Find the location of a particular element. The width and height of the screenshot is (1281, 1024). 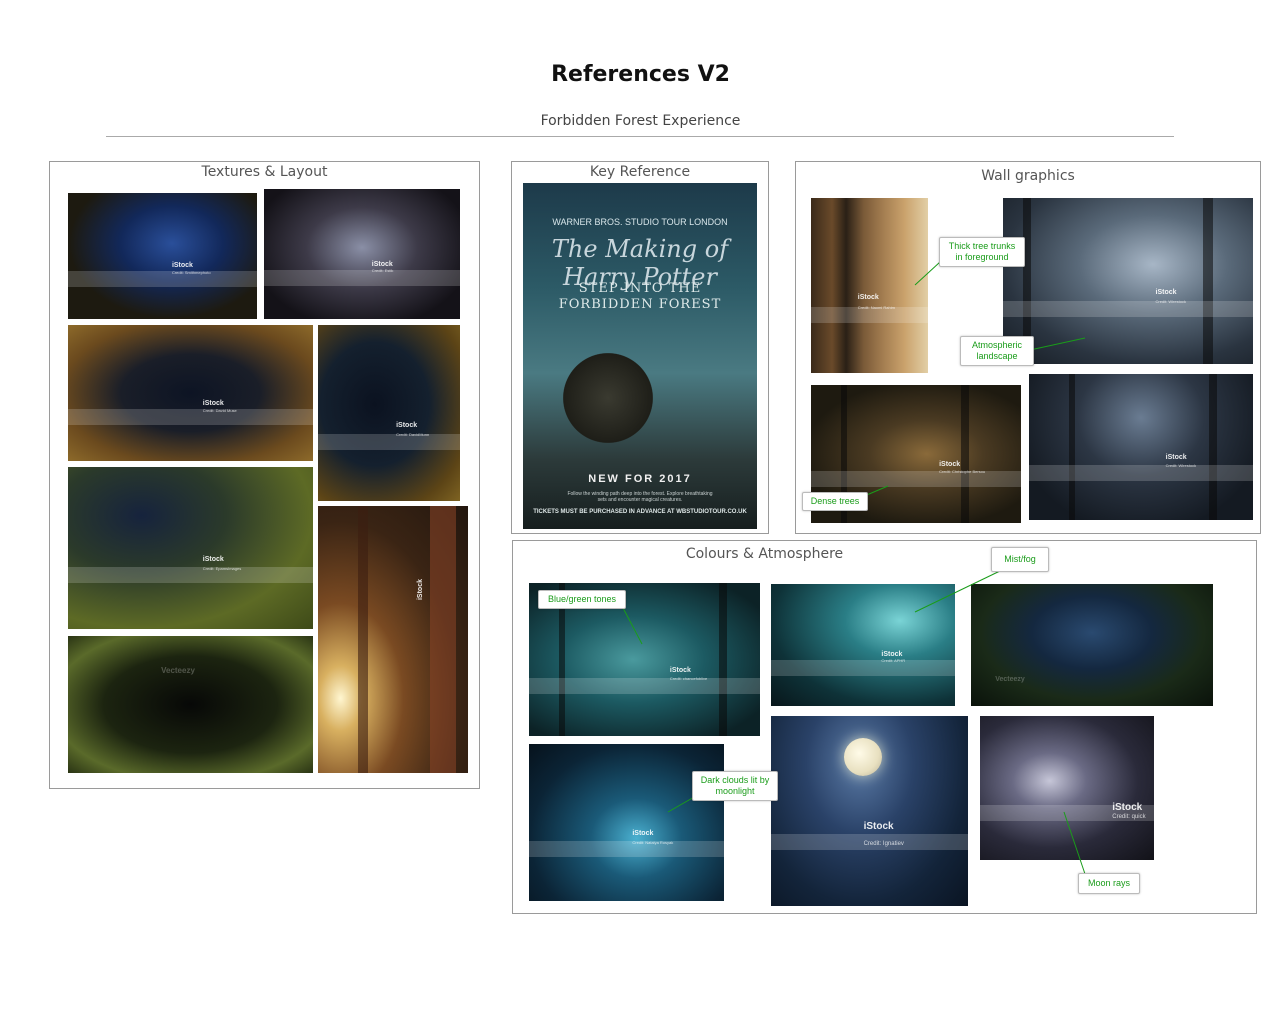

poster-brand: WARNER BROS. STUDIO TOUR LONDON is located at coordinates (640, 222).